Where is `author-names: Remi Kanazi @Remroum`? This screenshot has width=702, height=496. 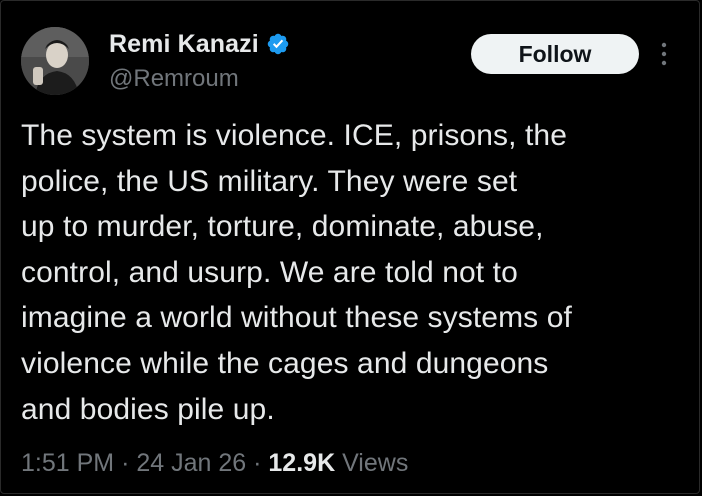
author-names: Remi Kanazi @Remroum is located at coordinates (199, 61).